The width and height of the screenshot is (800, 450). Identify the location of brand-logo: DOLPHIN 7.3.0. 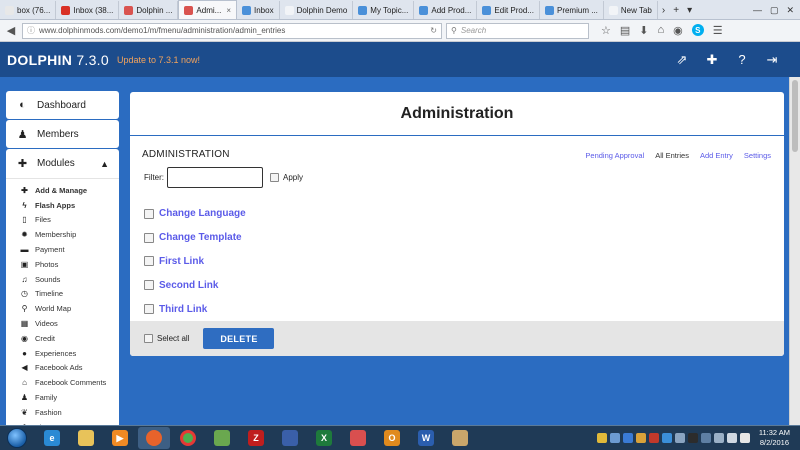
(58, 60).